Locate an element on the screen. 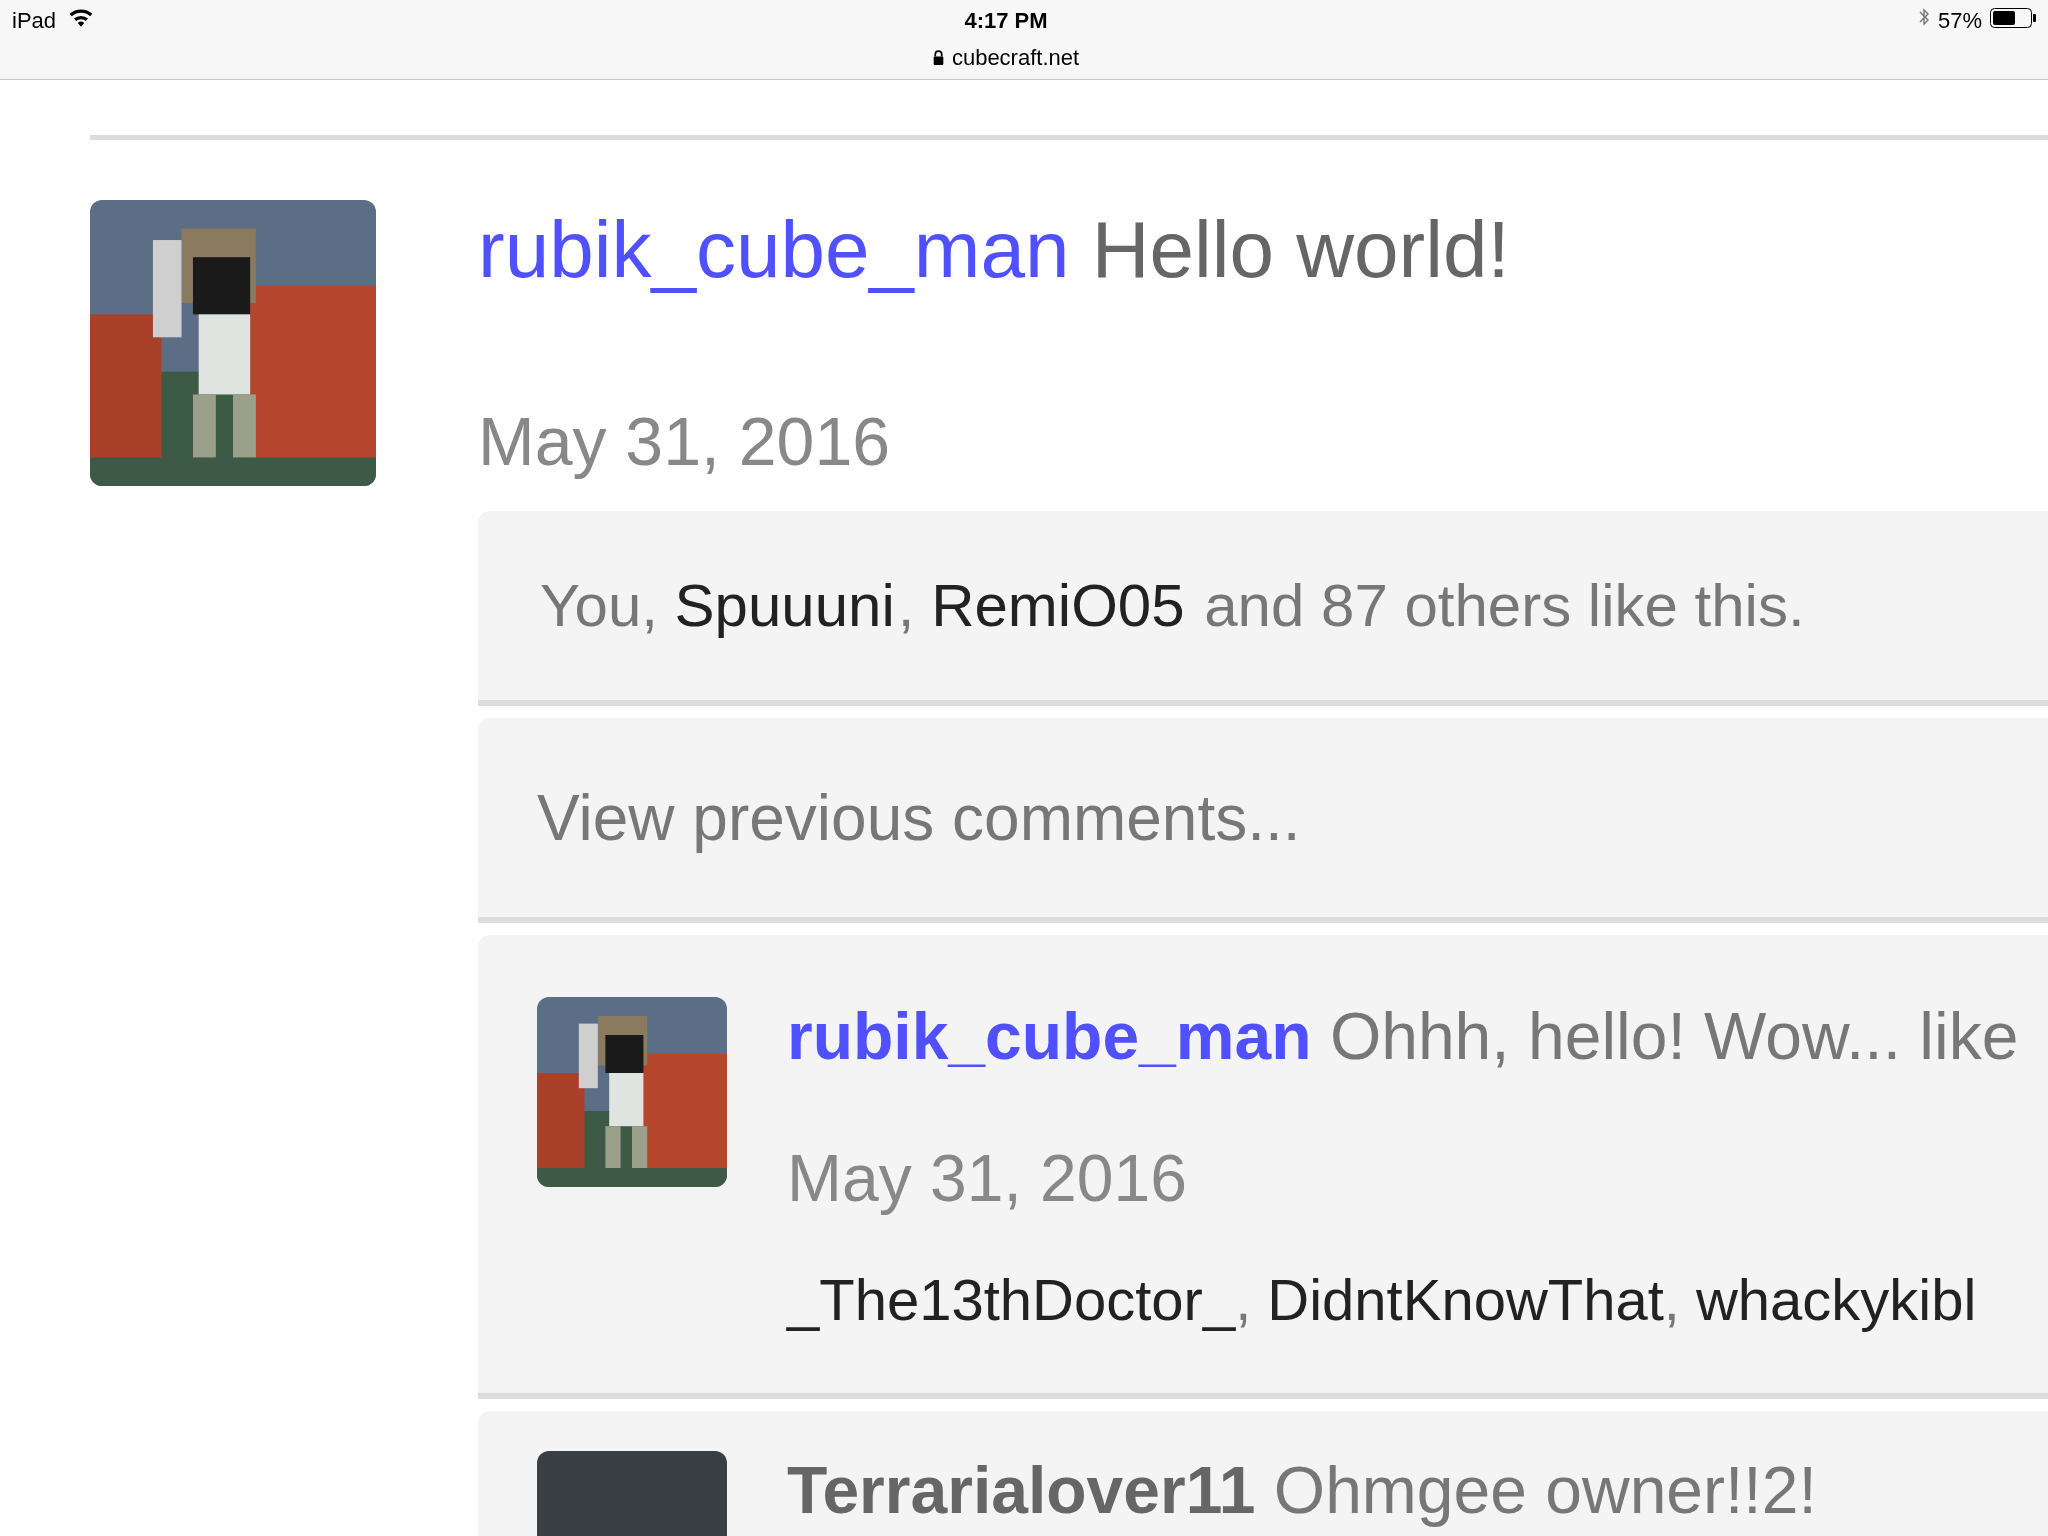 Image resolution: width=2048 pixels, height=1536 pixels. user-link: _The13thDoctor_, is located at coordinates (1019, 1299).